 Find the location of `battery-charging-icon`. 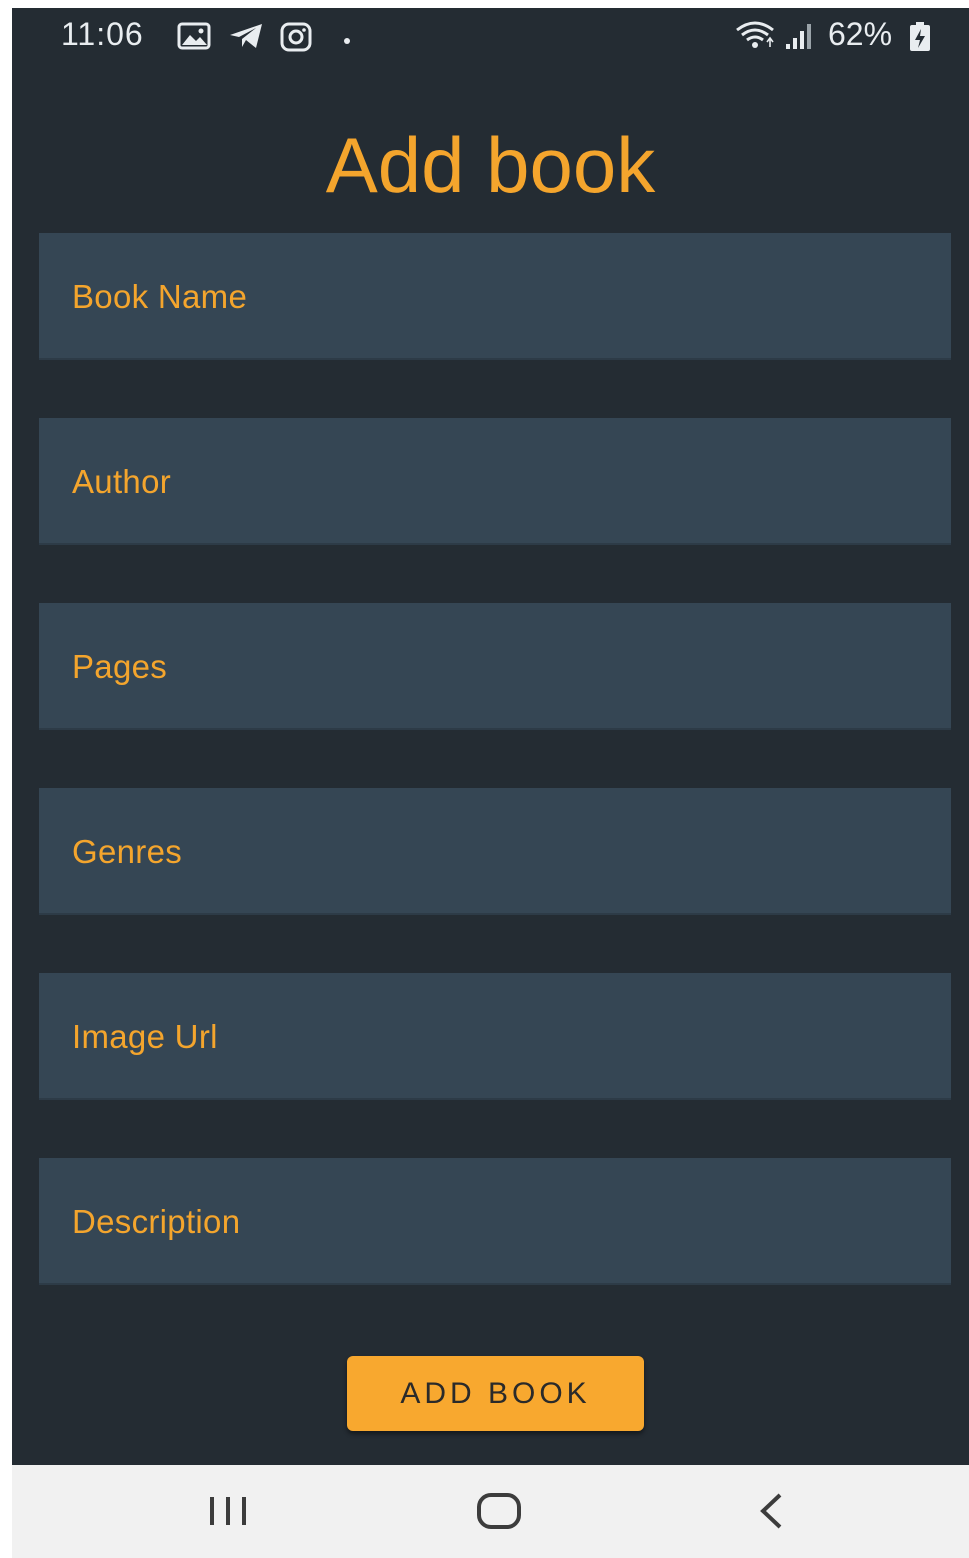

battery-charging-icon is located at coordinates (920, 39).